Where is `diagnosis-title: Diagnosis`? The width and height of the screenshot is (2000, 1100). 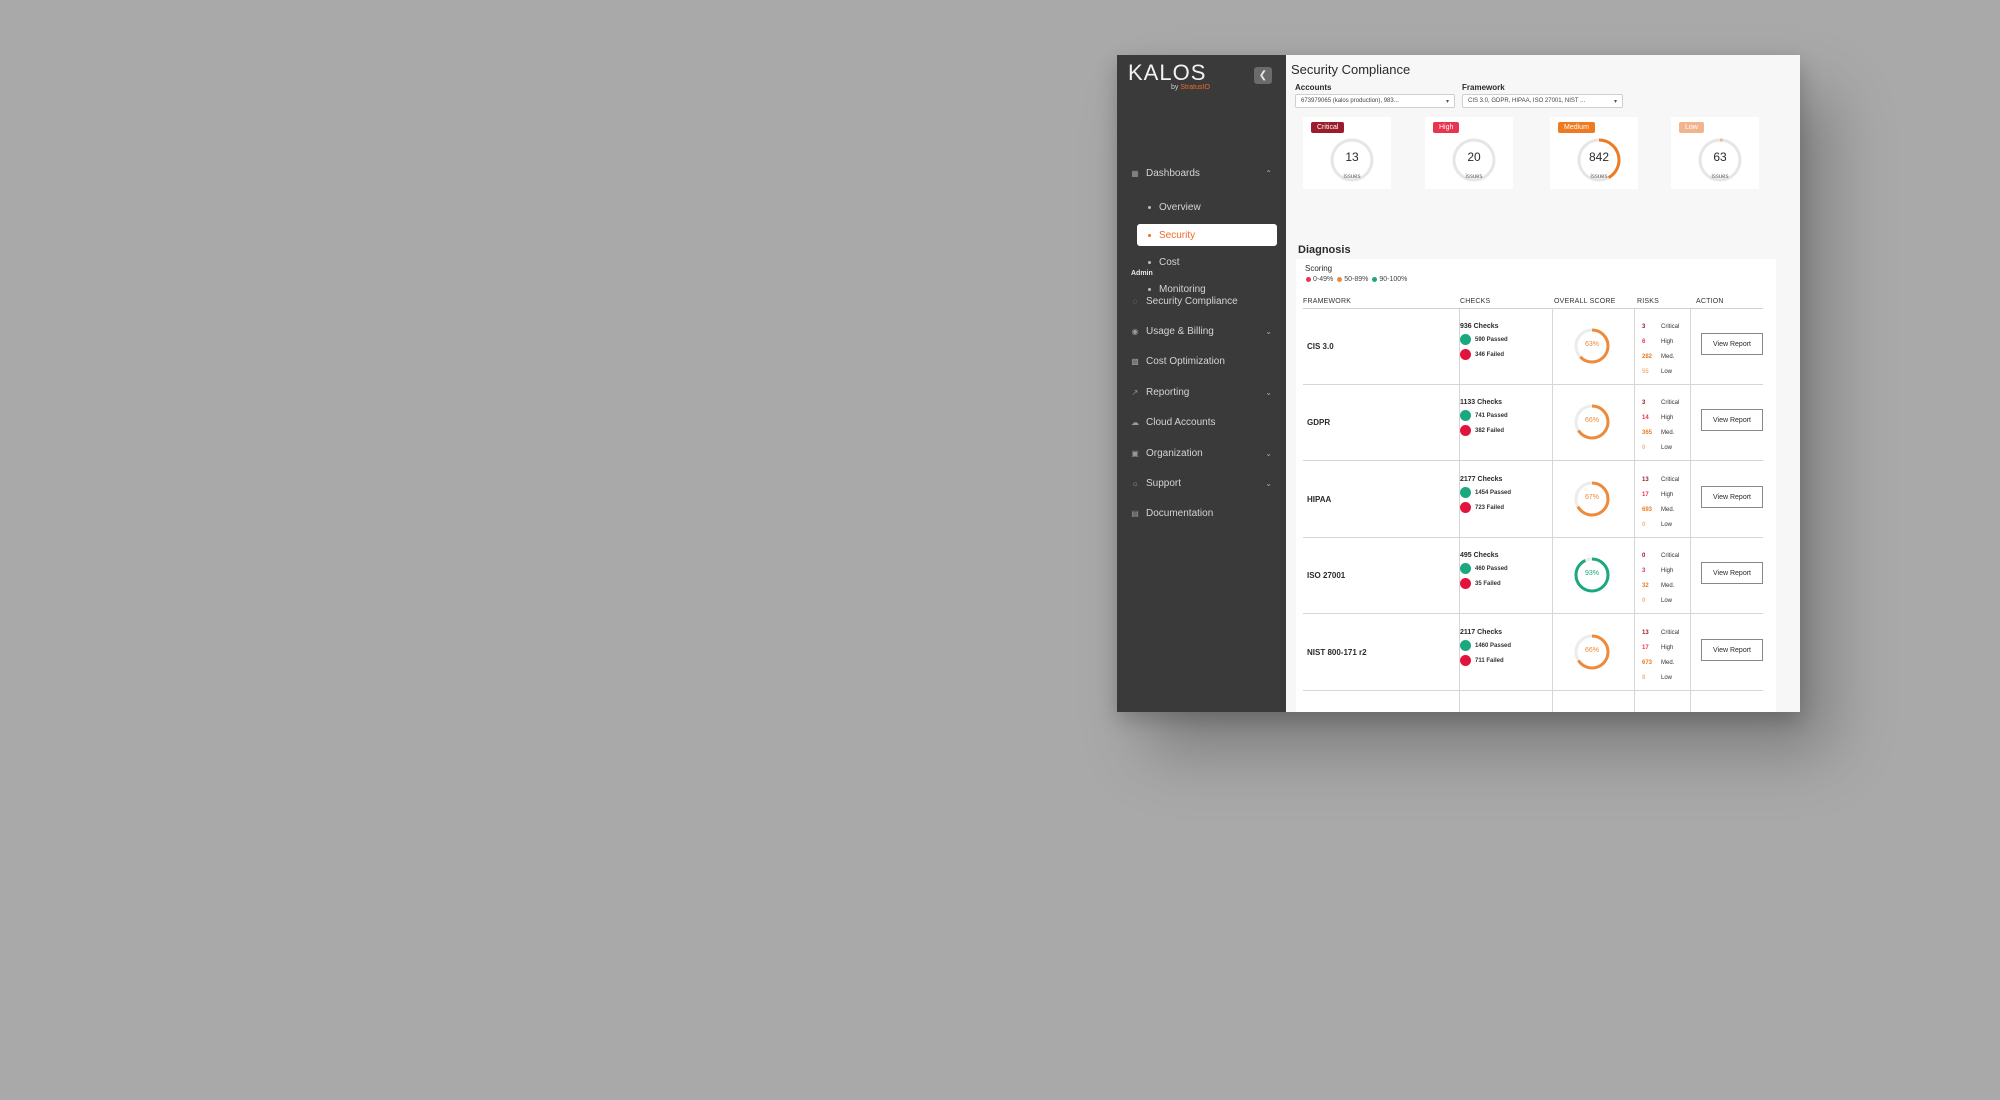 diagnosis-title: Diagnosis is located at coordinates (1324, 250).